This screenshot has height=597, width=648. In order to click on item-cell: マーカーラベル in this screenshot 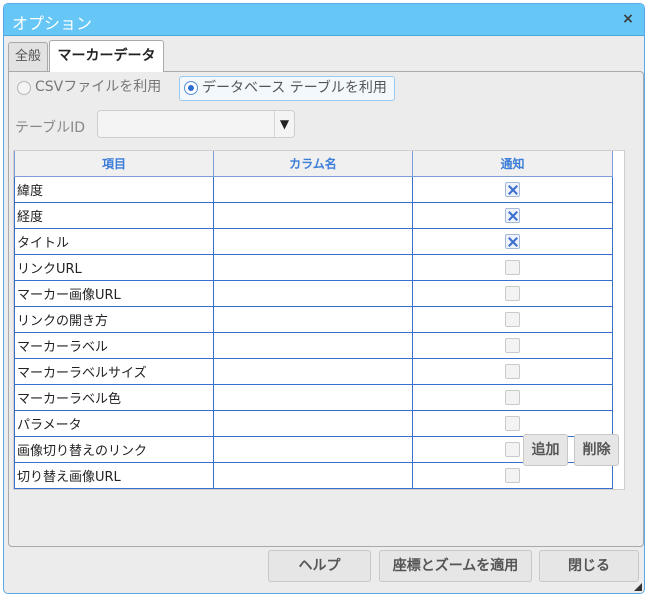, I will do `click(114, 345)`.